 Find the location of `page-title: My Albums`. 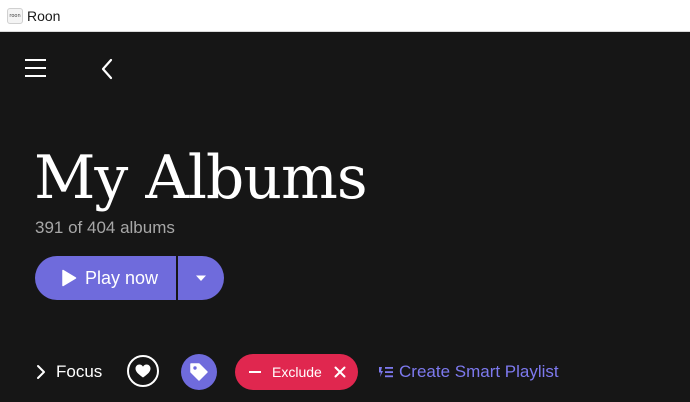

page-title: My Albums is located at coordinates (201, 178).